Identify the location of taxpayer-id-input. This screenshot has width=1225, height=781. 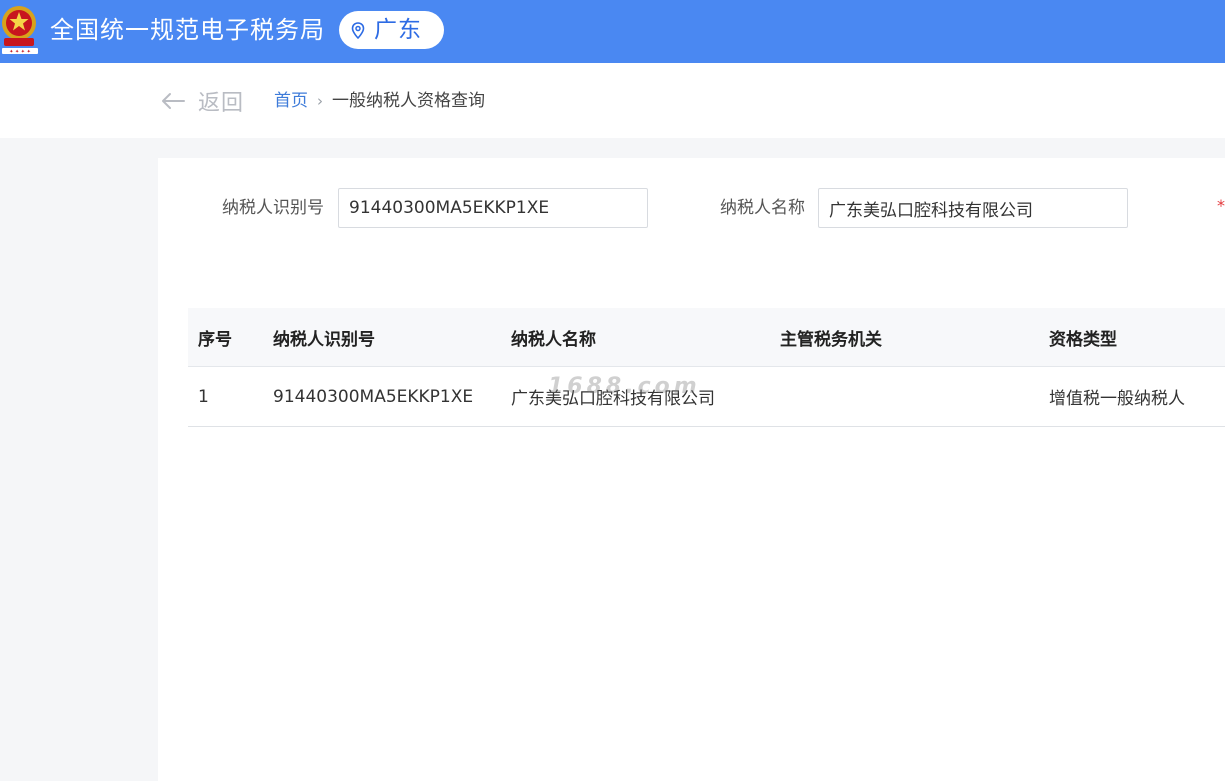
(493, 208).